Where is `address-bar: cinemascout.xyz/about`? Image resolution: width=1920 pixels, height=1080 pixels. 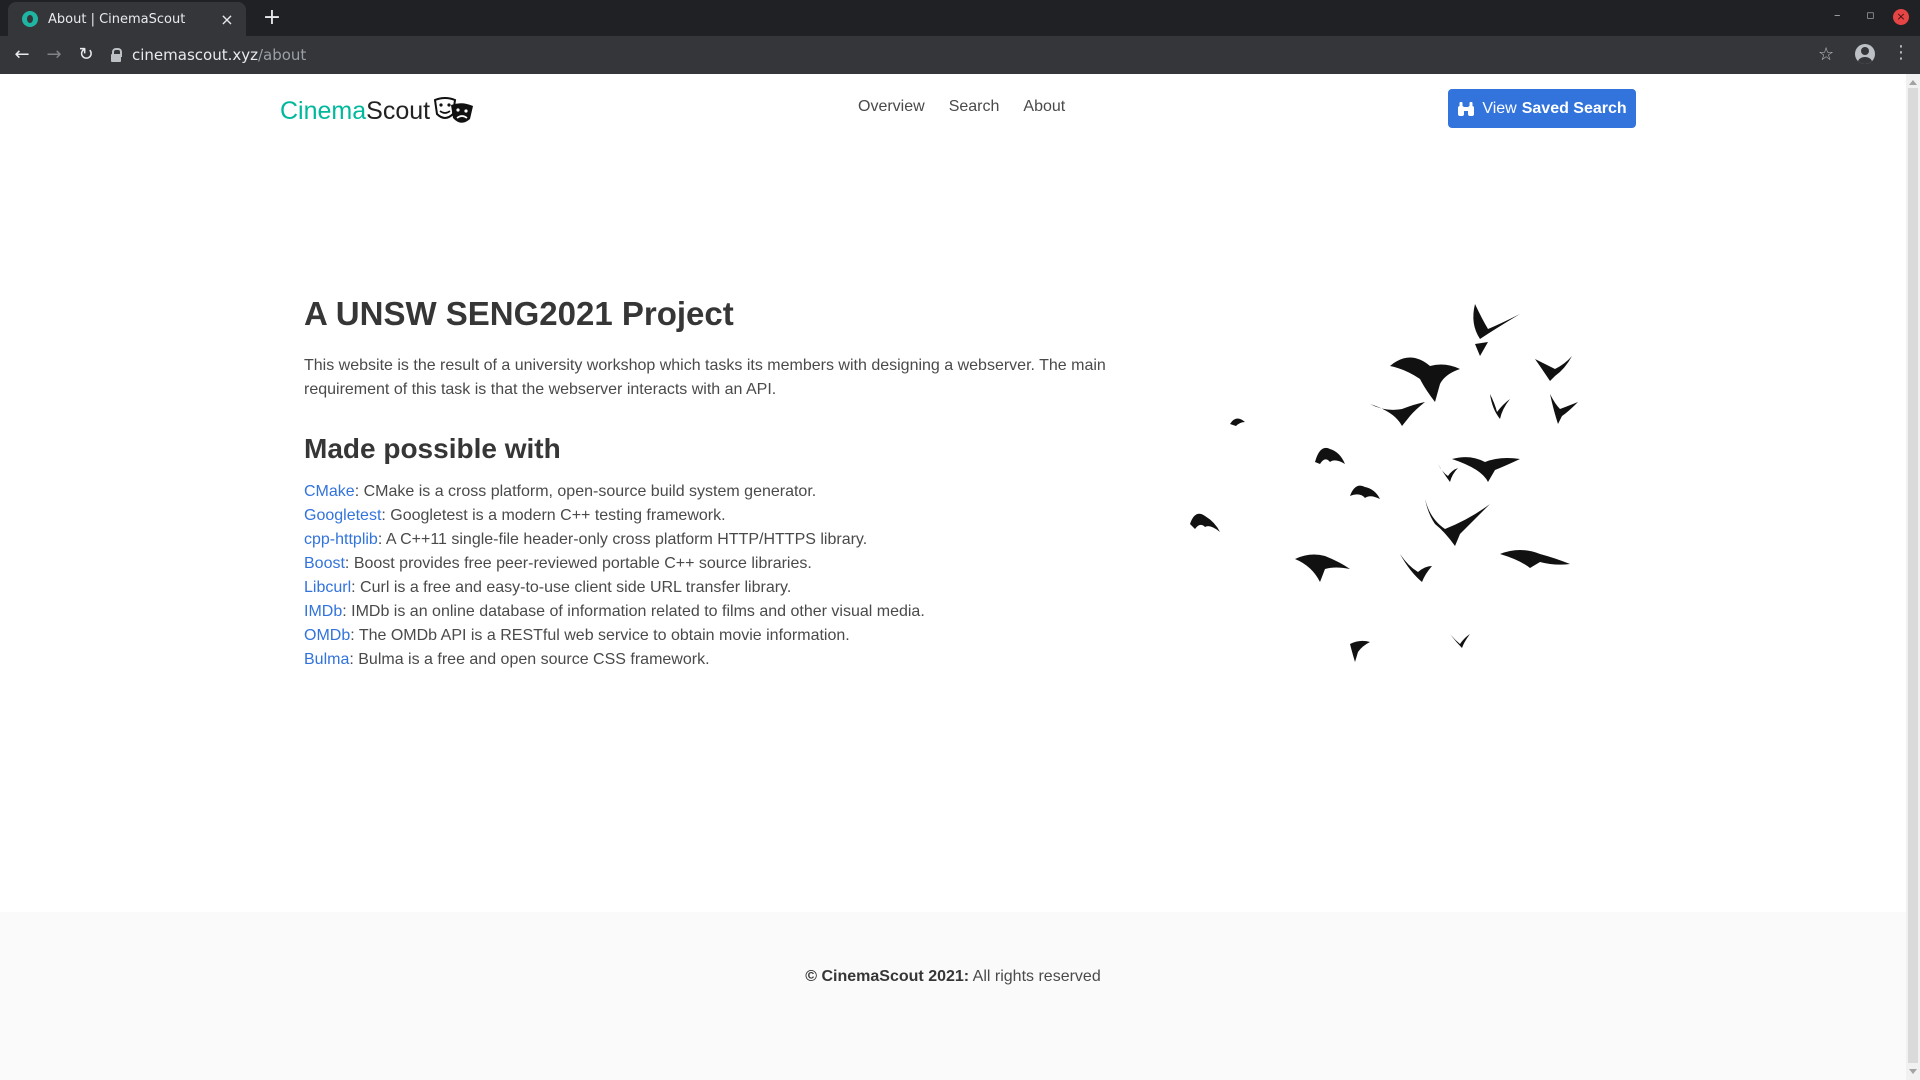
address-bar: cinemascout.xyz/about is located at coordinates (960, 55).